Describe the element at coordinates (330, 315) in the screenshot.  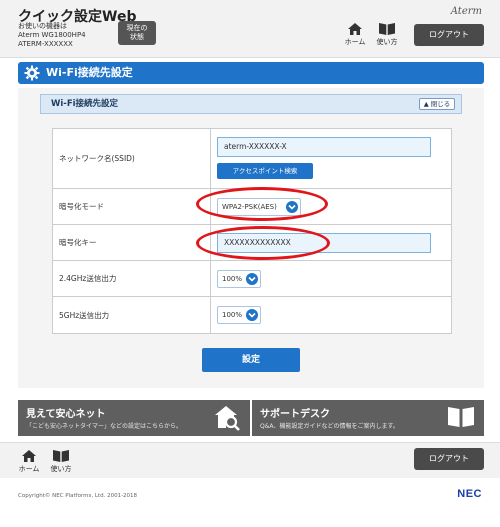
I see `tx-power-5-cell: 100%` at that location.